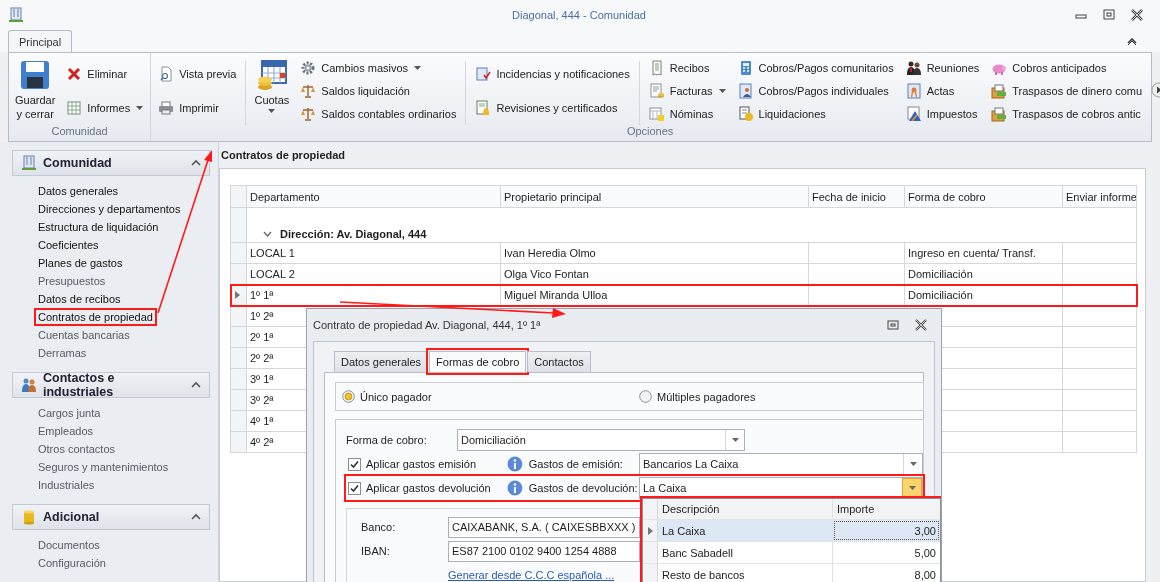 The image size is (1160, 582). Describe the element at coordinates (815, 113) in the screenshot. I see `ribbon-button: Liquidaciones` at that location.